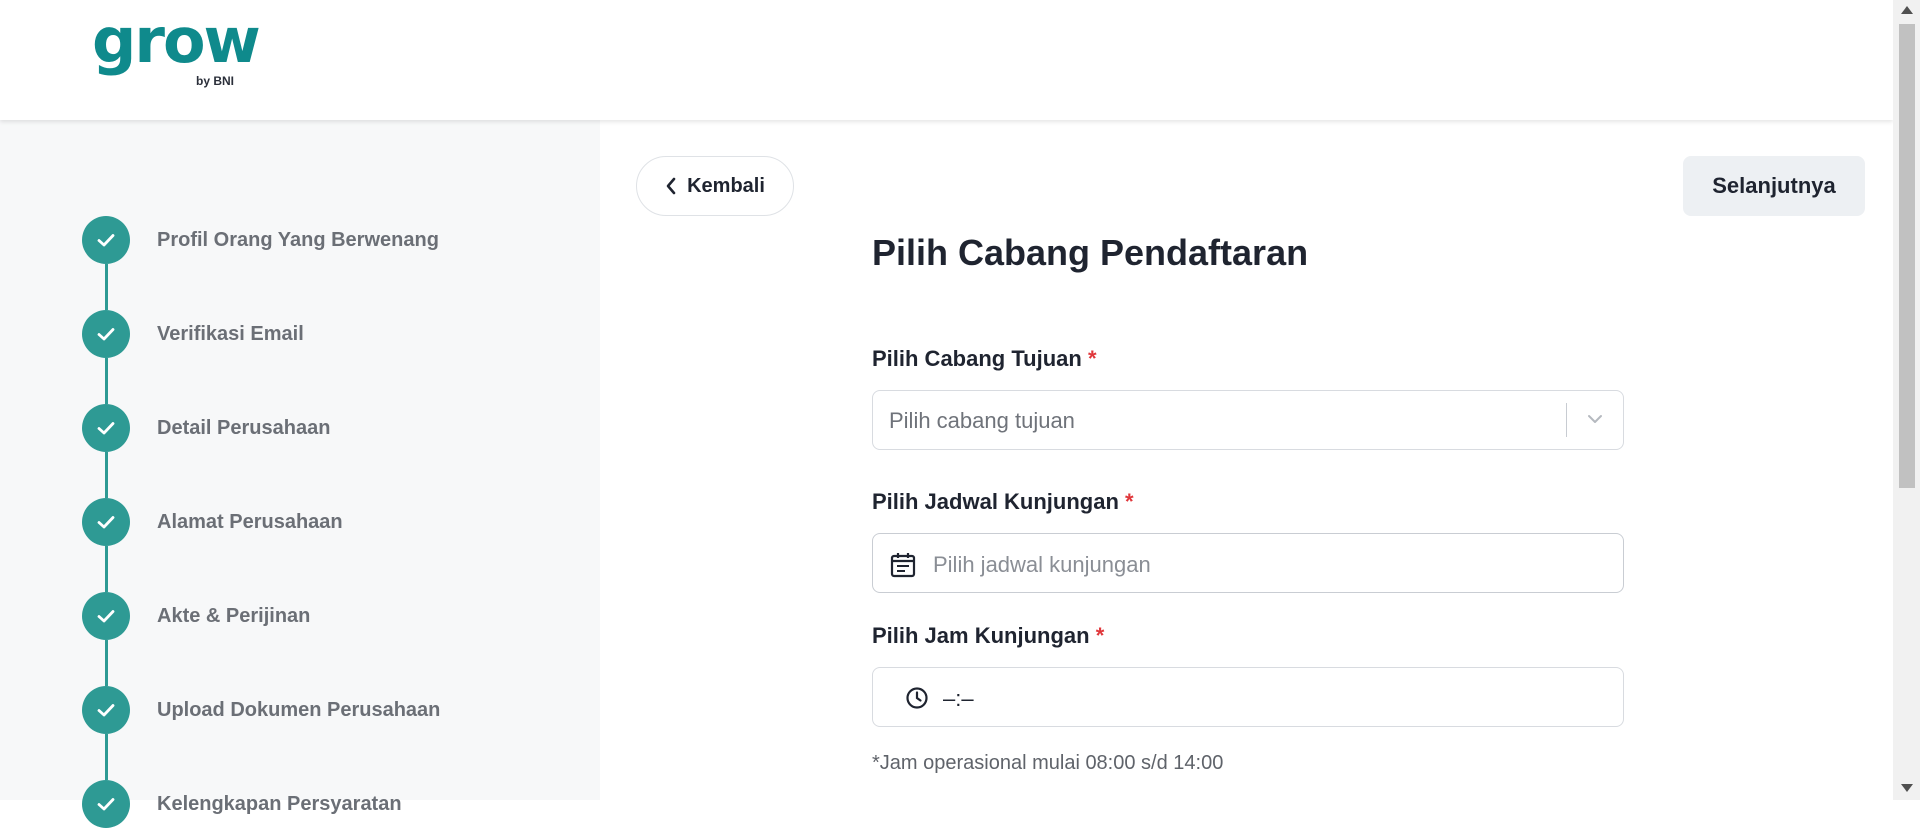  I want to click on page-scrollbar, so click(1906, 400).